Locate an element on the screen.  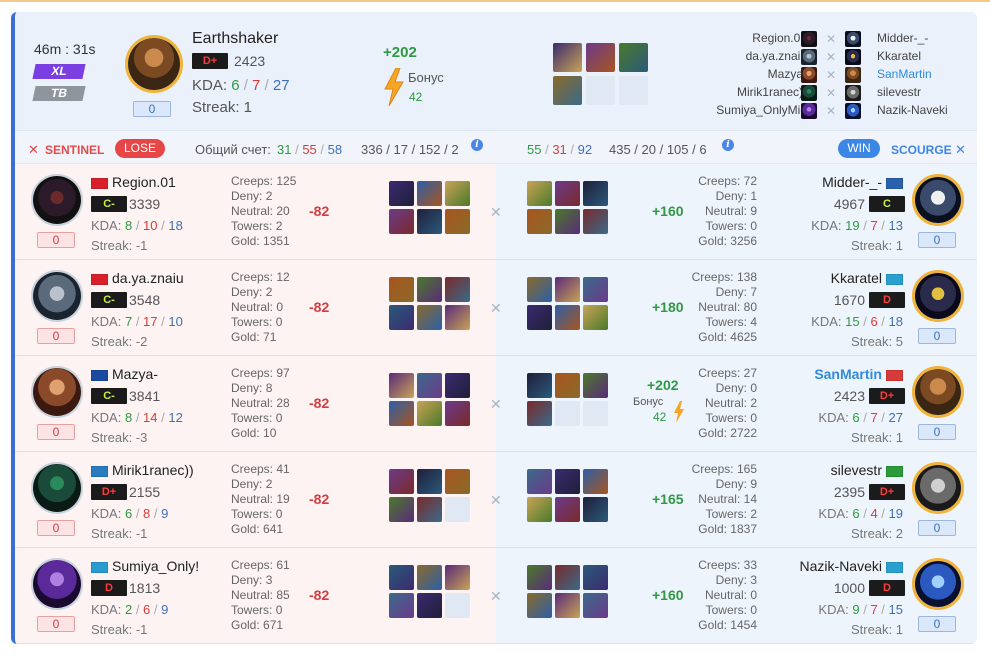
roster-player: Sumiya_OnlyMid is located at coordinates (761, 110).